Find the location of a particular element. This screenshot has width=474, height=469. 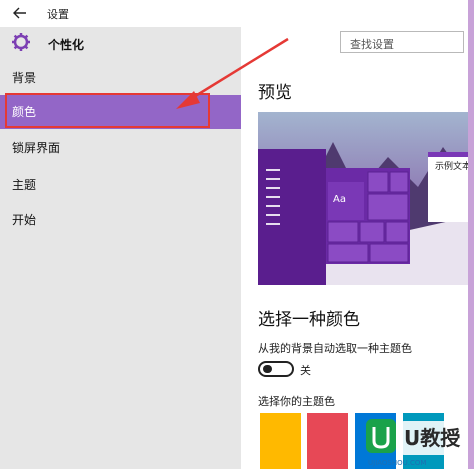

watermark-text: U教授 is located at coordinates (432, 438).